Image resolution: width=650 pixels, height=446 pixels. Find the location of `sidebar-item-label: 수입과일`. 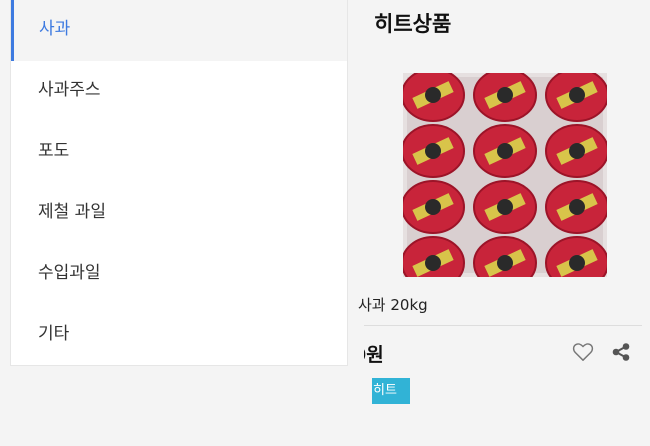

sidebar-item-label: 수입과일 is located at coordinates (69, 273).